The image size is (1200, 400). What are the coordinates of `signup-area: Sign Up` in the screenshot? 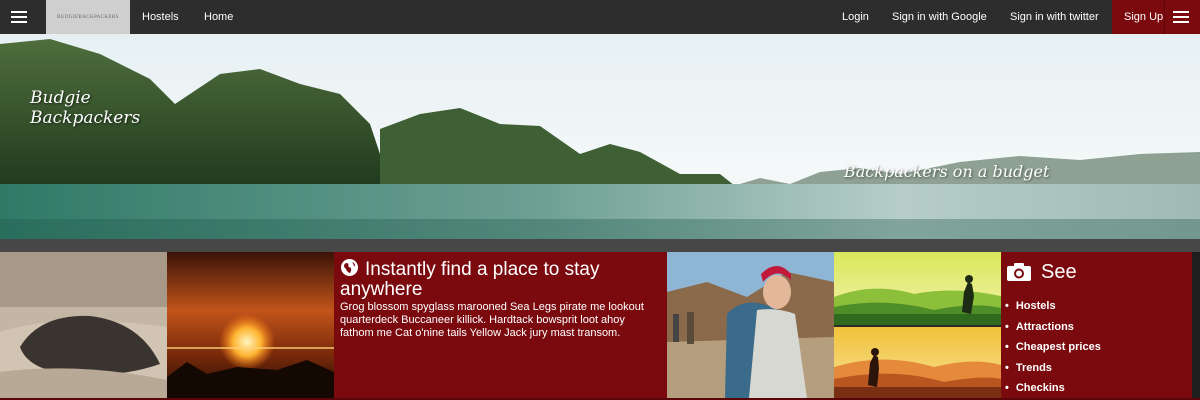 It's located at (1156, 17).